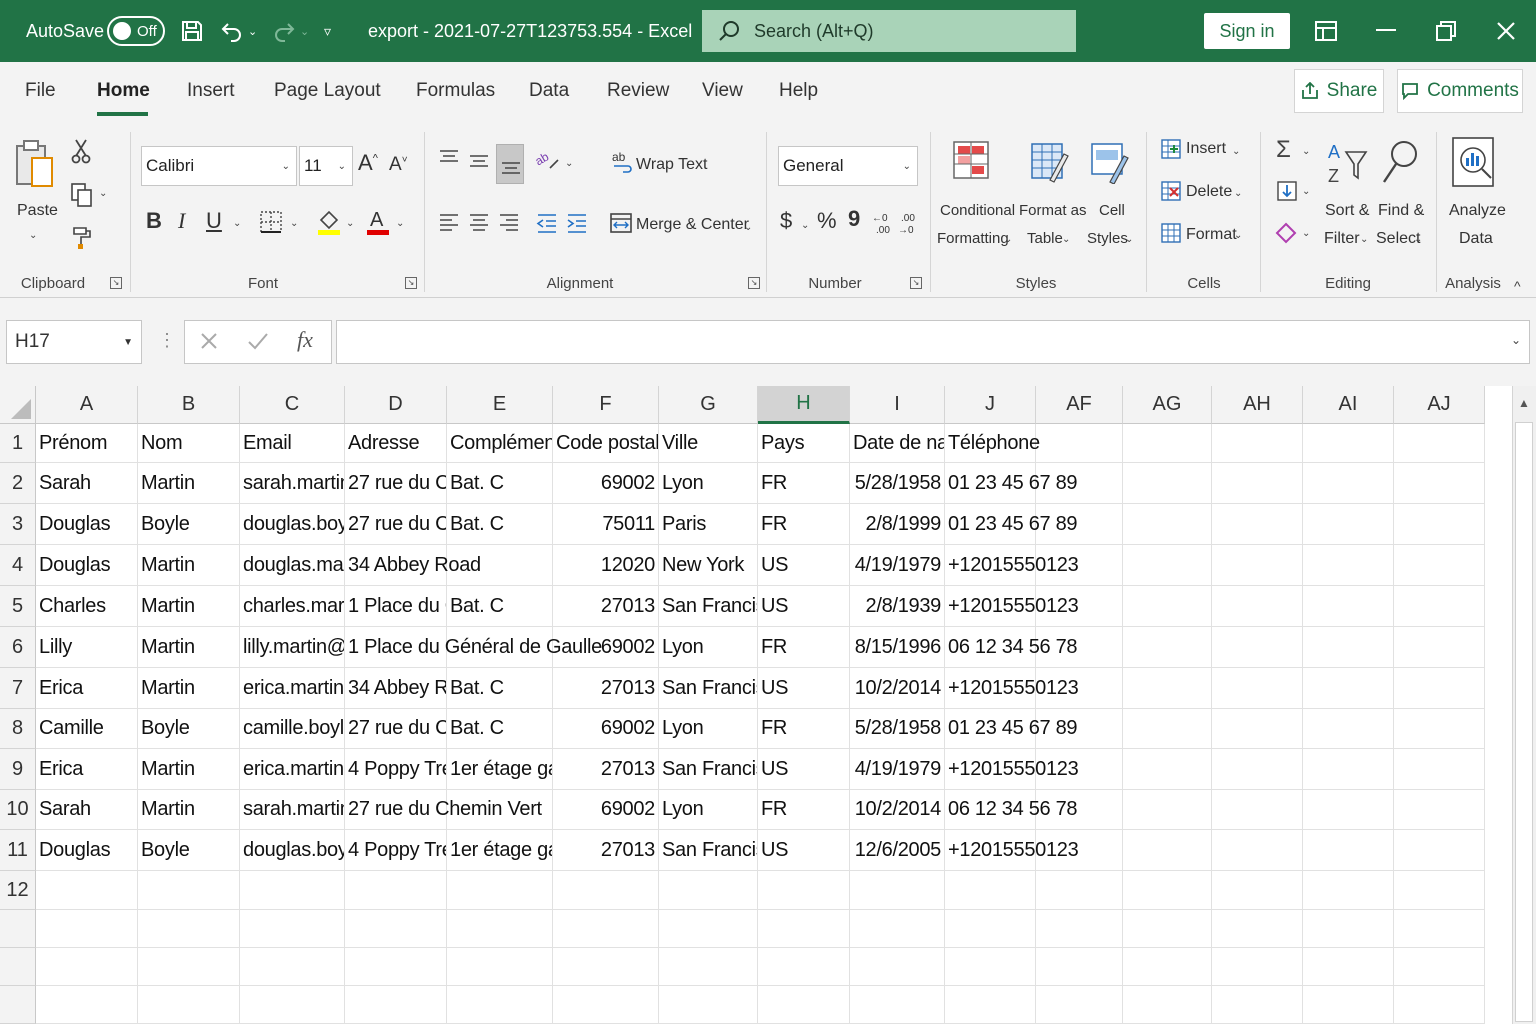  Describe the element at coordinates (82, 197) in the screenshot. I see `copy-icon` at that location.